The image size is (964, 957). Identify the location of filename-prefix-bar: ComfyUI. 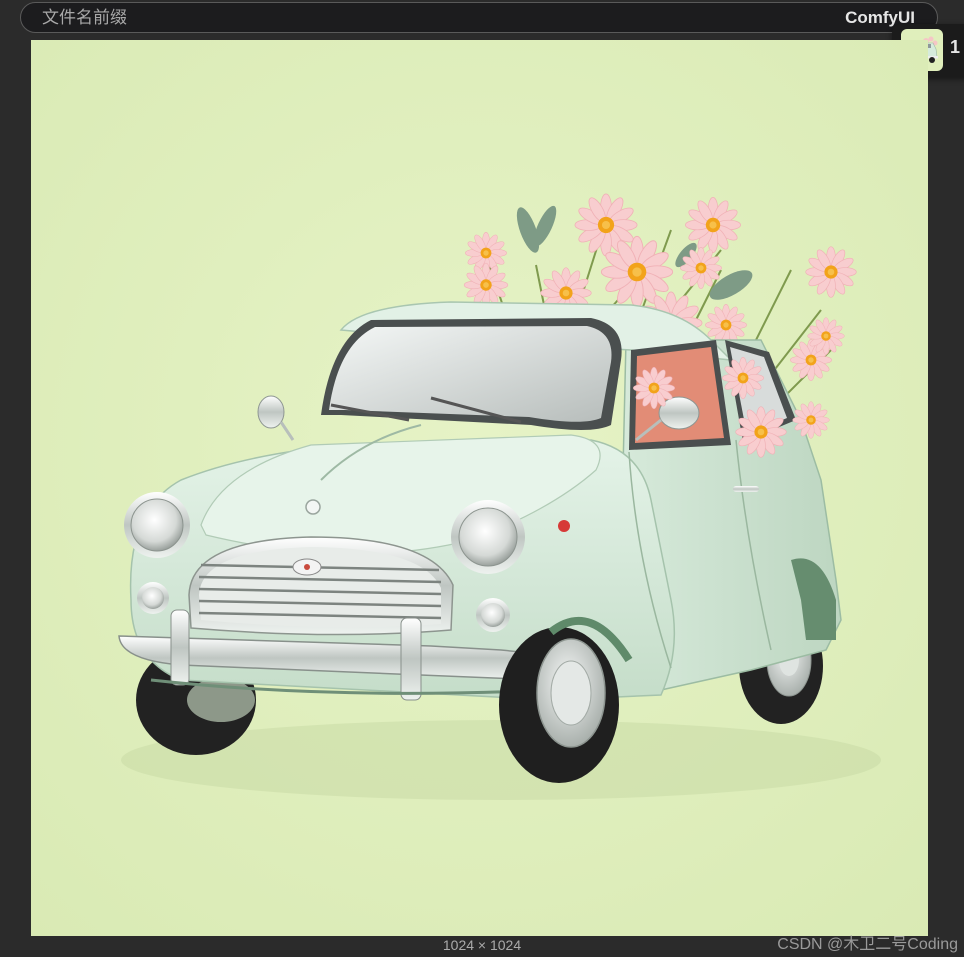
(479, 17).